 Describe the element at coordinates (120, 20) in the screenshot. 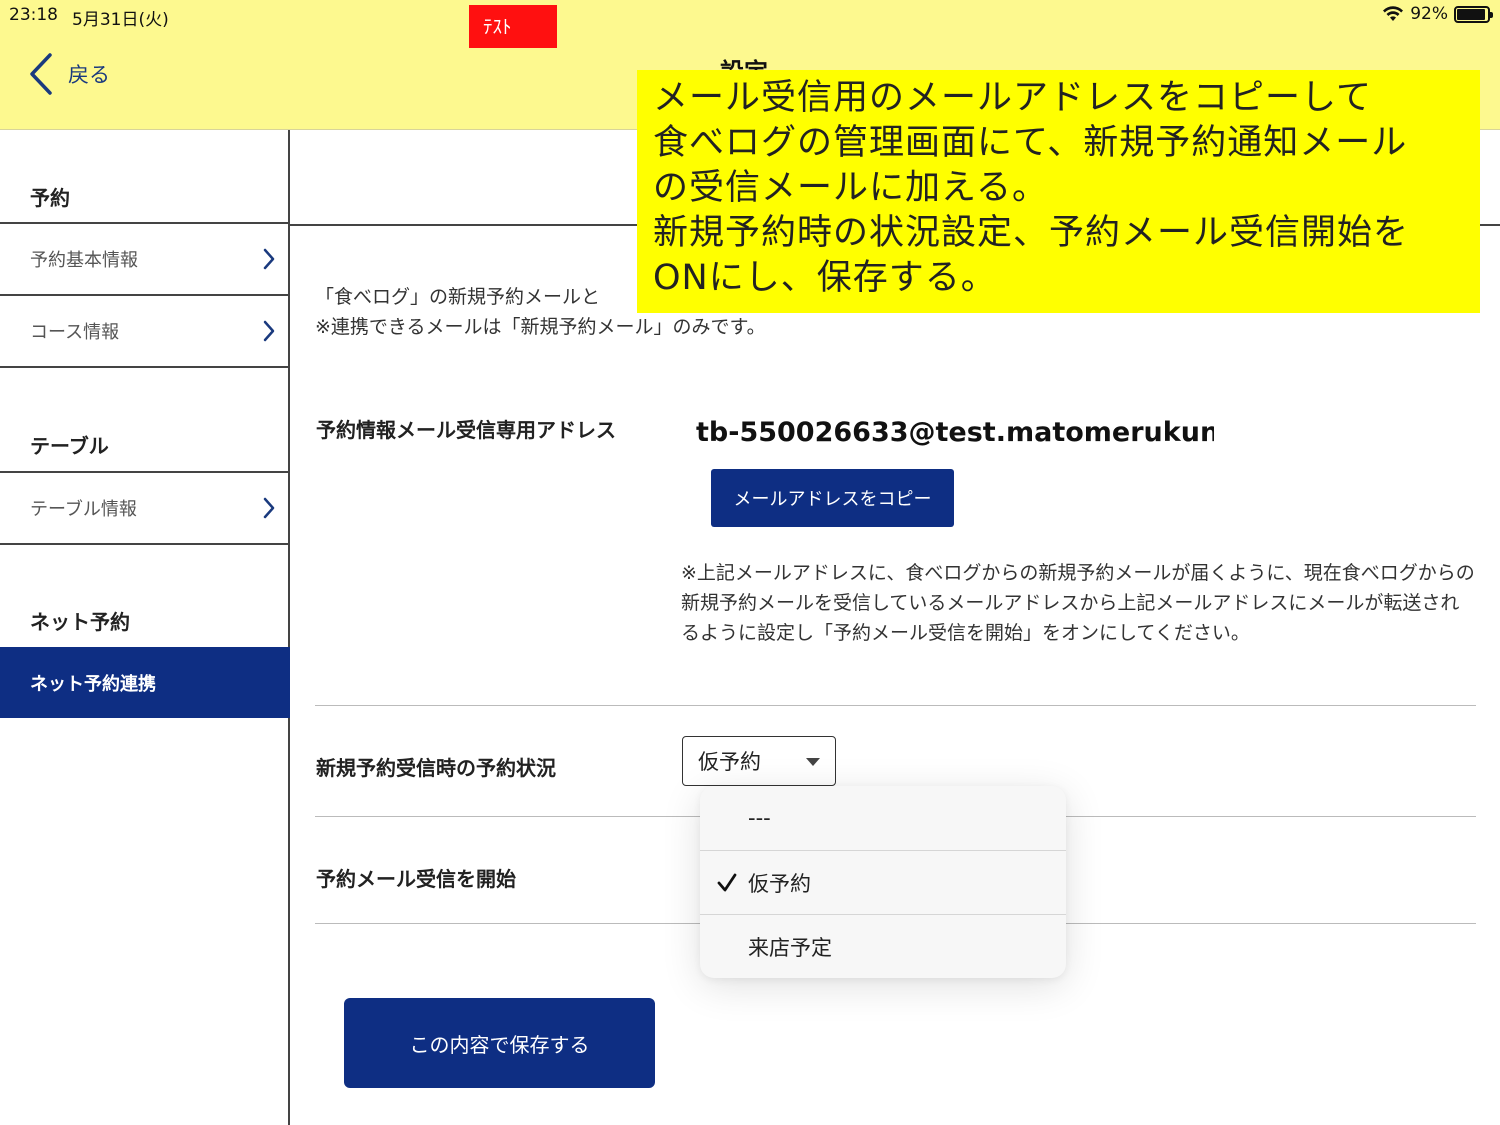

I see `status-date: 5月31日(火)` at that location.